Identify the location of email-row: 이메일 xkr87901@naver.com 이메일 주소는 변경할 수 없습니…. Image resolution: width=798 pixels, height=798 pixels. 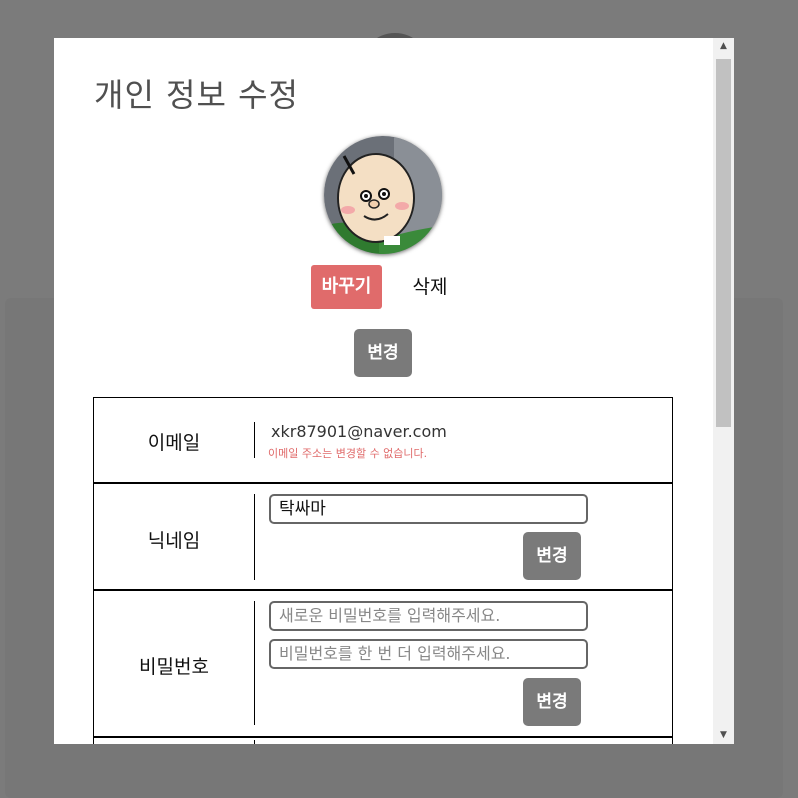
(383, 440).